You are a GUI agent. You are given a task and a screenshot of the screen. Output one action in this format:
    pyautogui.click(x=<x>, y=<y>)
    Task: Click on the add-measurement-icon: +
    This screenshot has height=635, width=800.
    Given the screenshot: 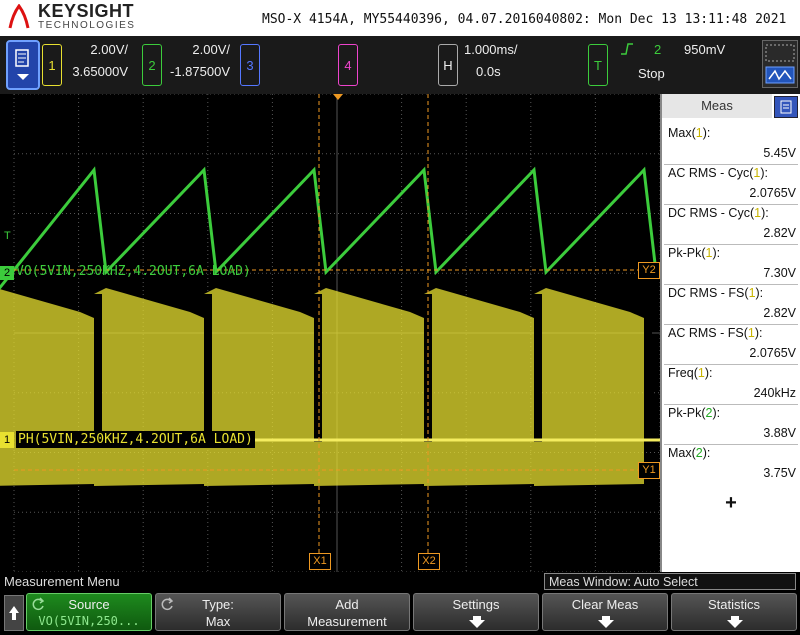 What is the action you would take?
    pyautogui.click(x=731, y=503)
    